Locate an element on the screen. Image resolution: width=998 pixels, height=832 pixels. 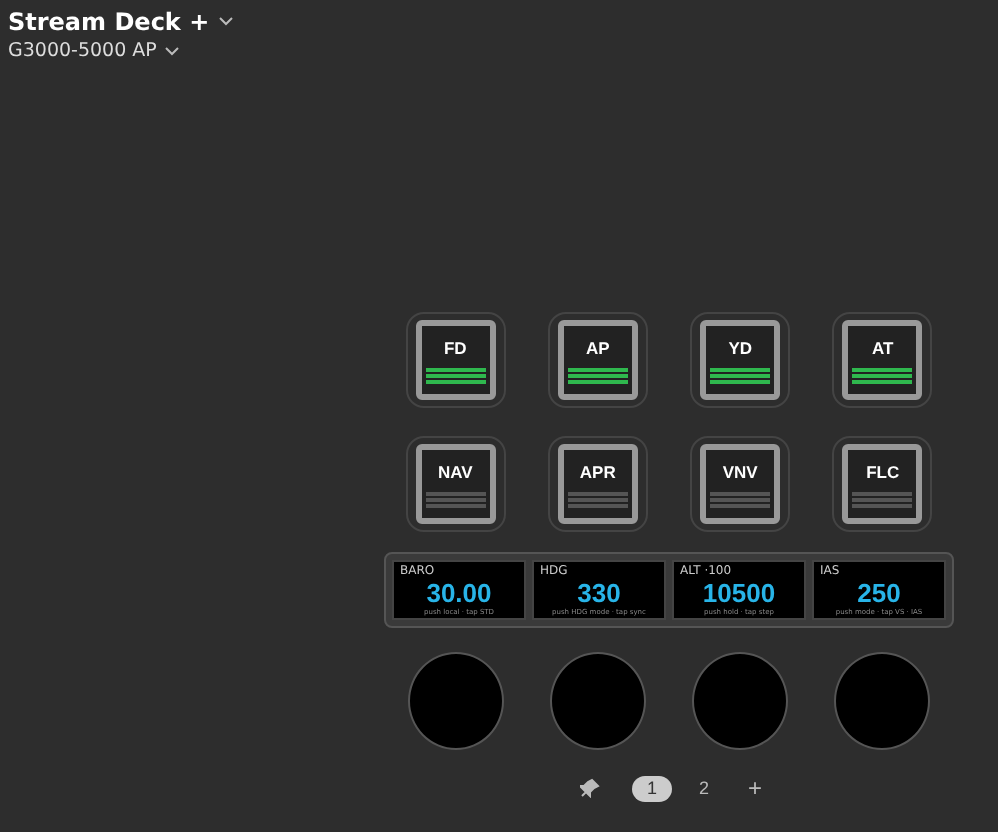
panel-value: 250 is located at coordinates (879, 593).